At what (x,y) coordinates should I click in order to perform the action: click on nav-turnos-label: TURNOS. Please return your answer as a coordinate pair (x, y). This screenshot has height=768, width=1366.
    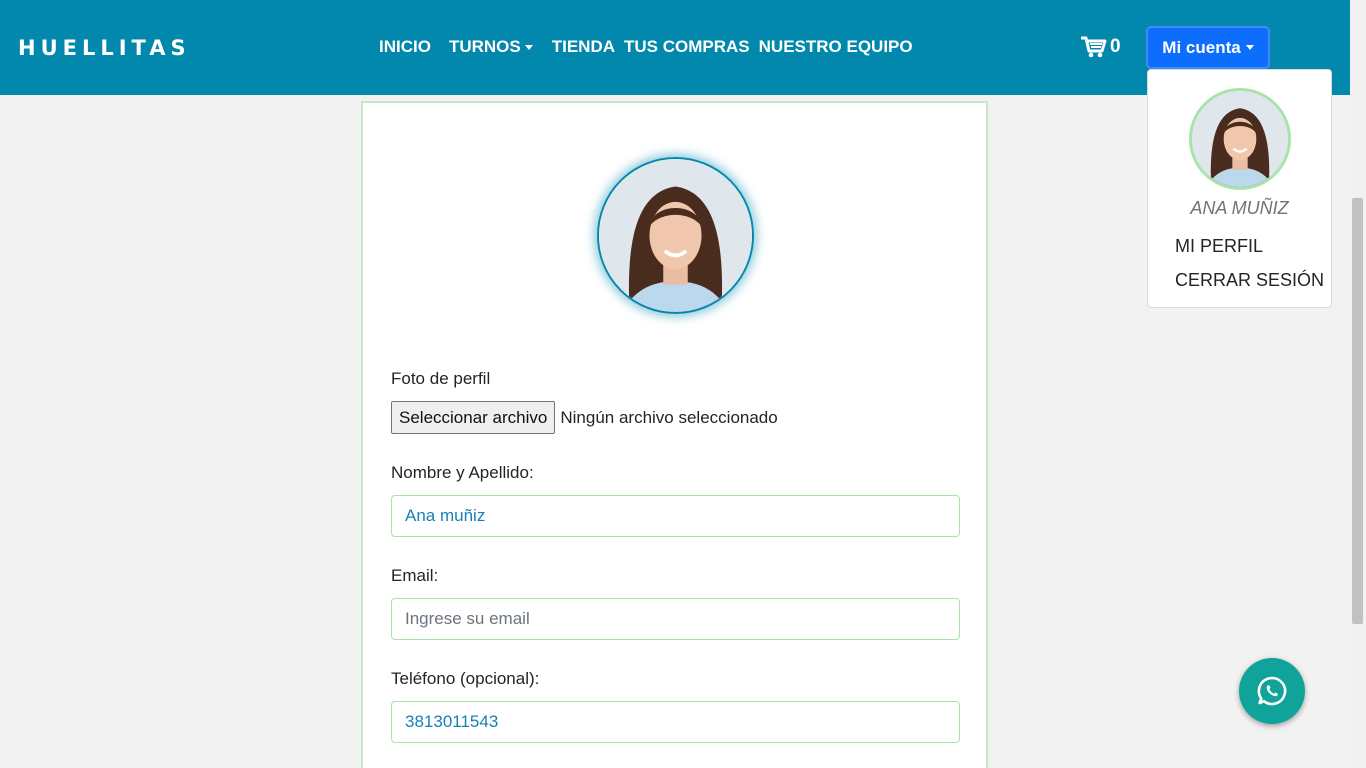
    Looking at the image, I should click on (484, 46).